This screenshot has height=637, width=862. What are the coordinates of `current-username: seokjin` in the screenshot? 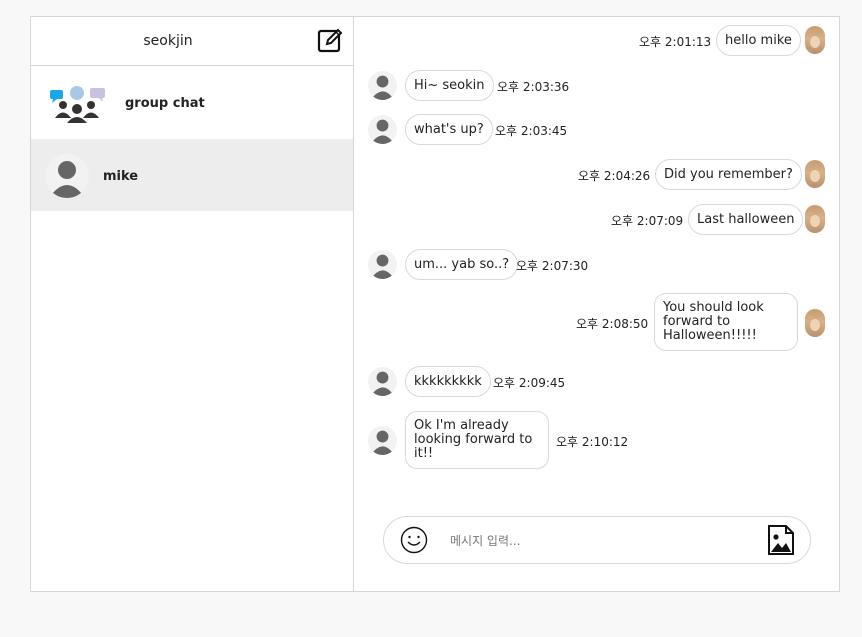 It's located at (168, 41).